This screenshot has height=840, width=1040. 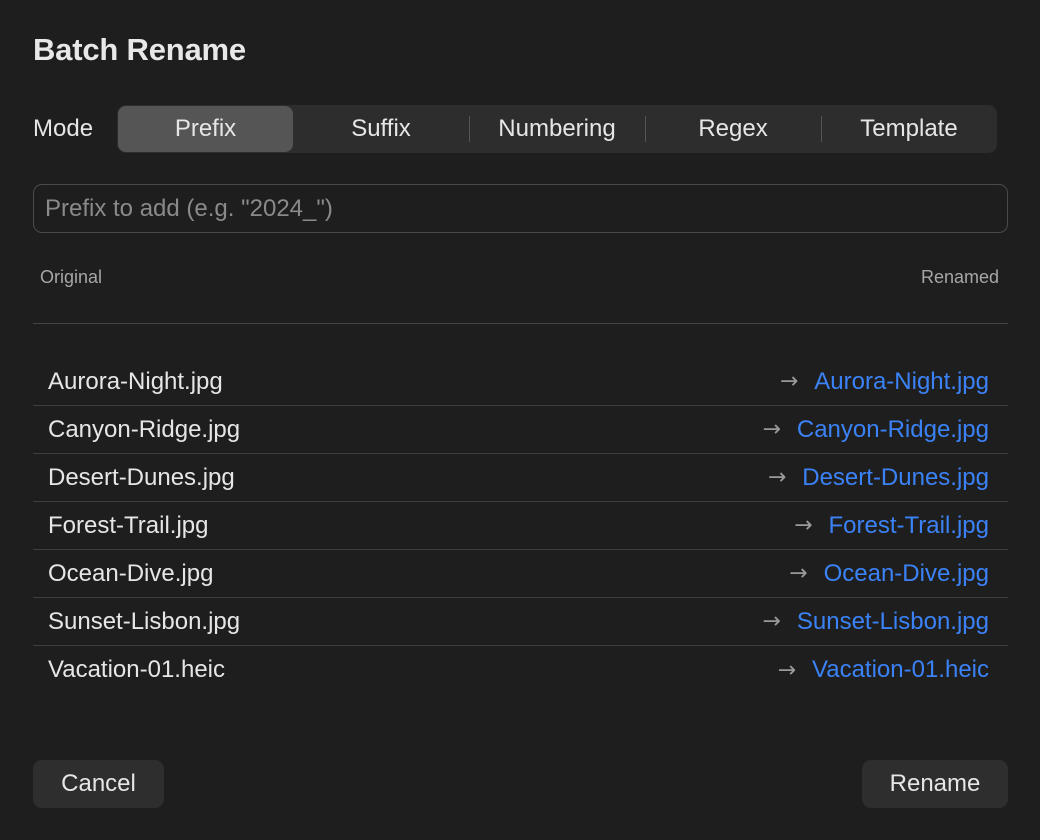 I want to click on mode-option-prefix: Prefix, so click(x=205, y=129).